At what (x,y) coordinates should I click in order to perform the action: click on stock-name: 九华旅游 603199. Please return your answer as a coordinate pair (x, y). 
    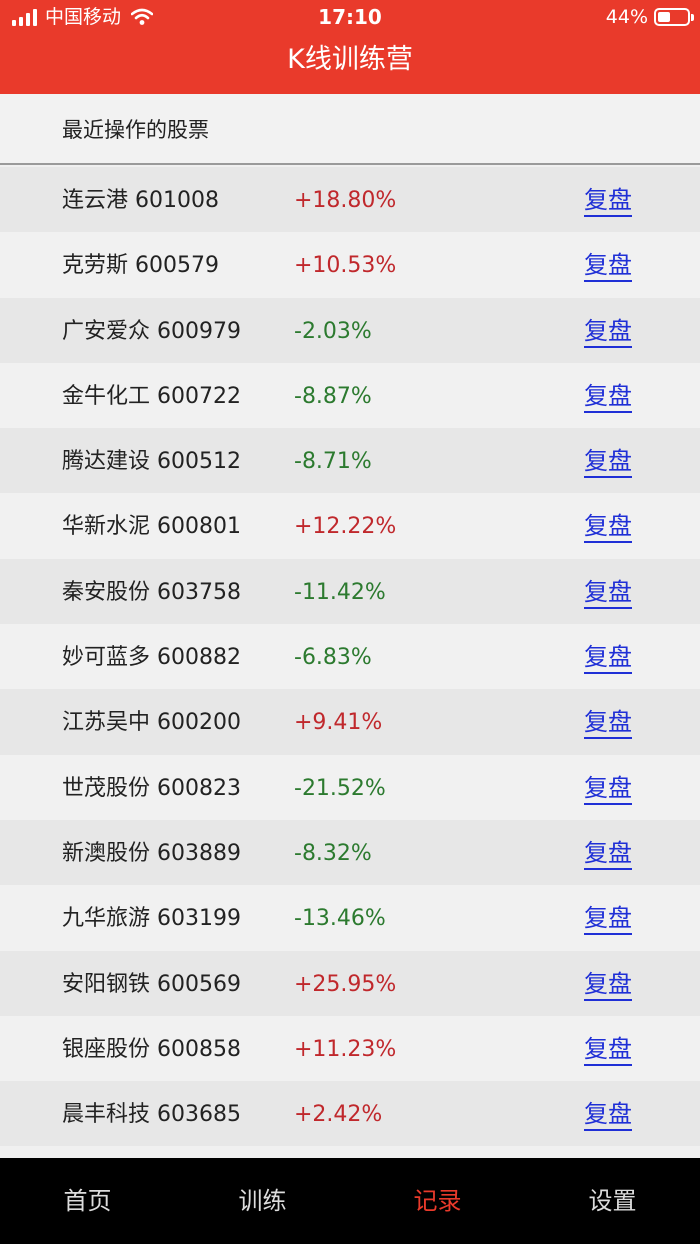
    Looking at the image, I should click on (151, 919).